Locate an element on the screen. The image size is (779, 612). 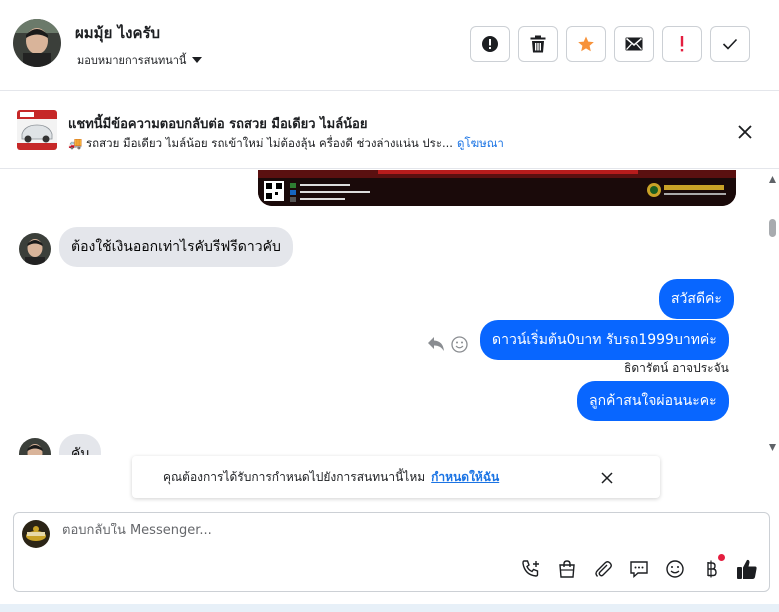
payment-button is located at coordinates (712, 567).